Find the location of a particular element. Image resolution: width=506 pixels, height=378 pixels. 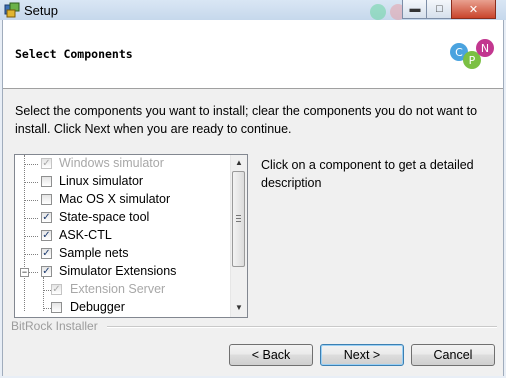

page-title: Select Components is located at coordinates (74, 54).